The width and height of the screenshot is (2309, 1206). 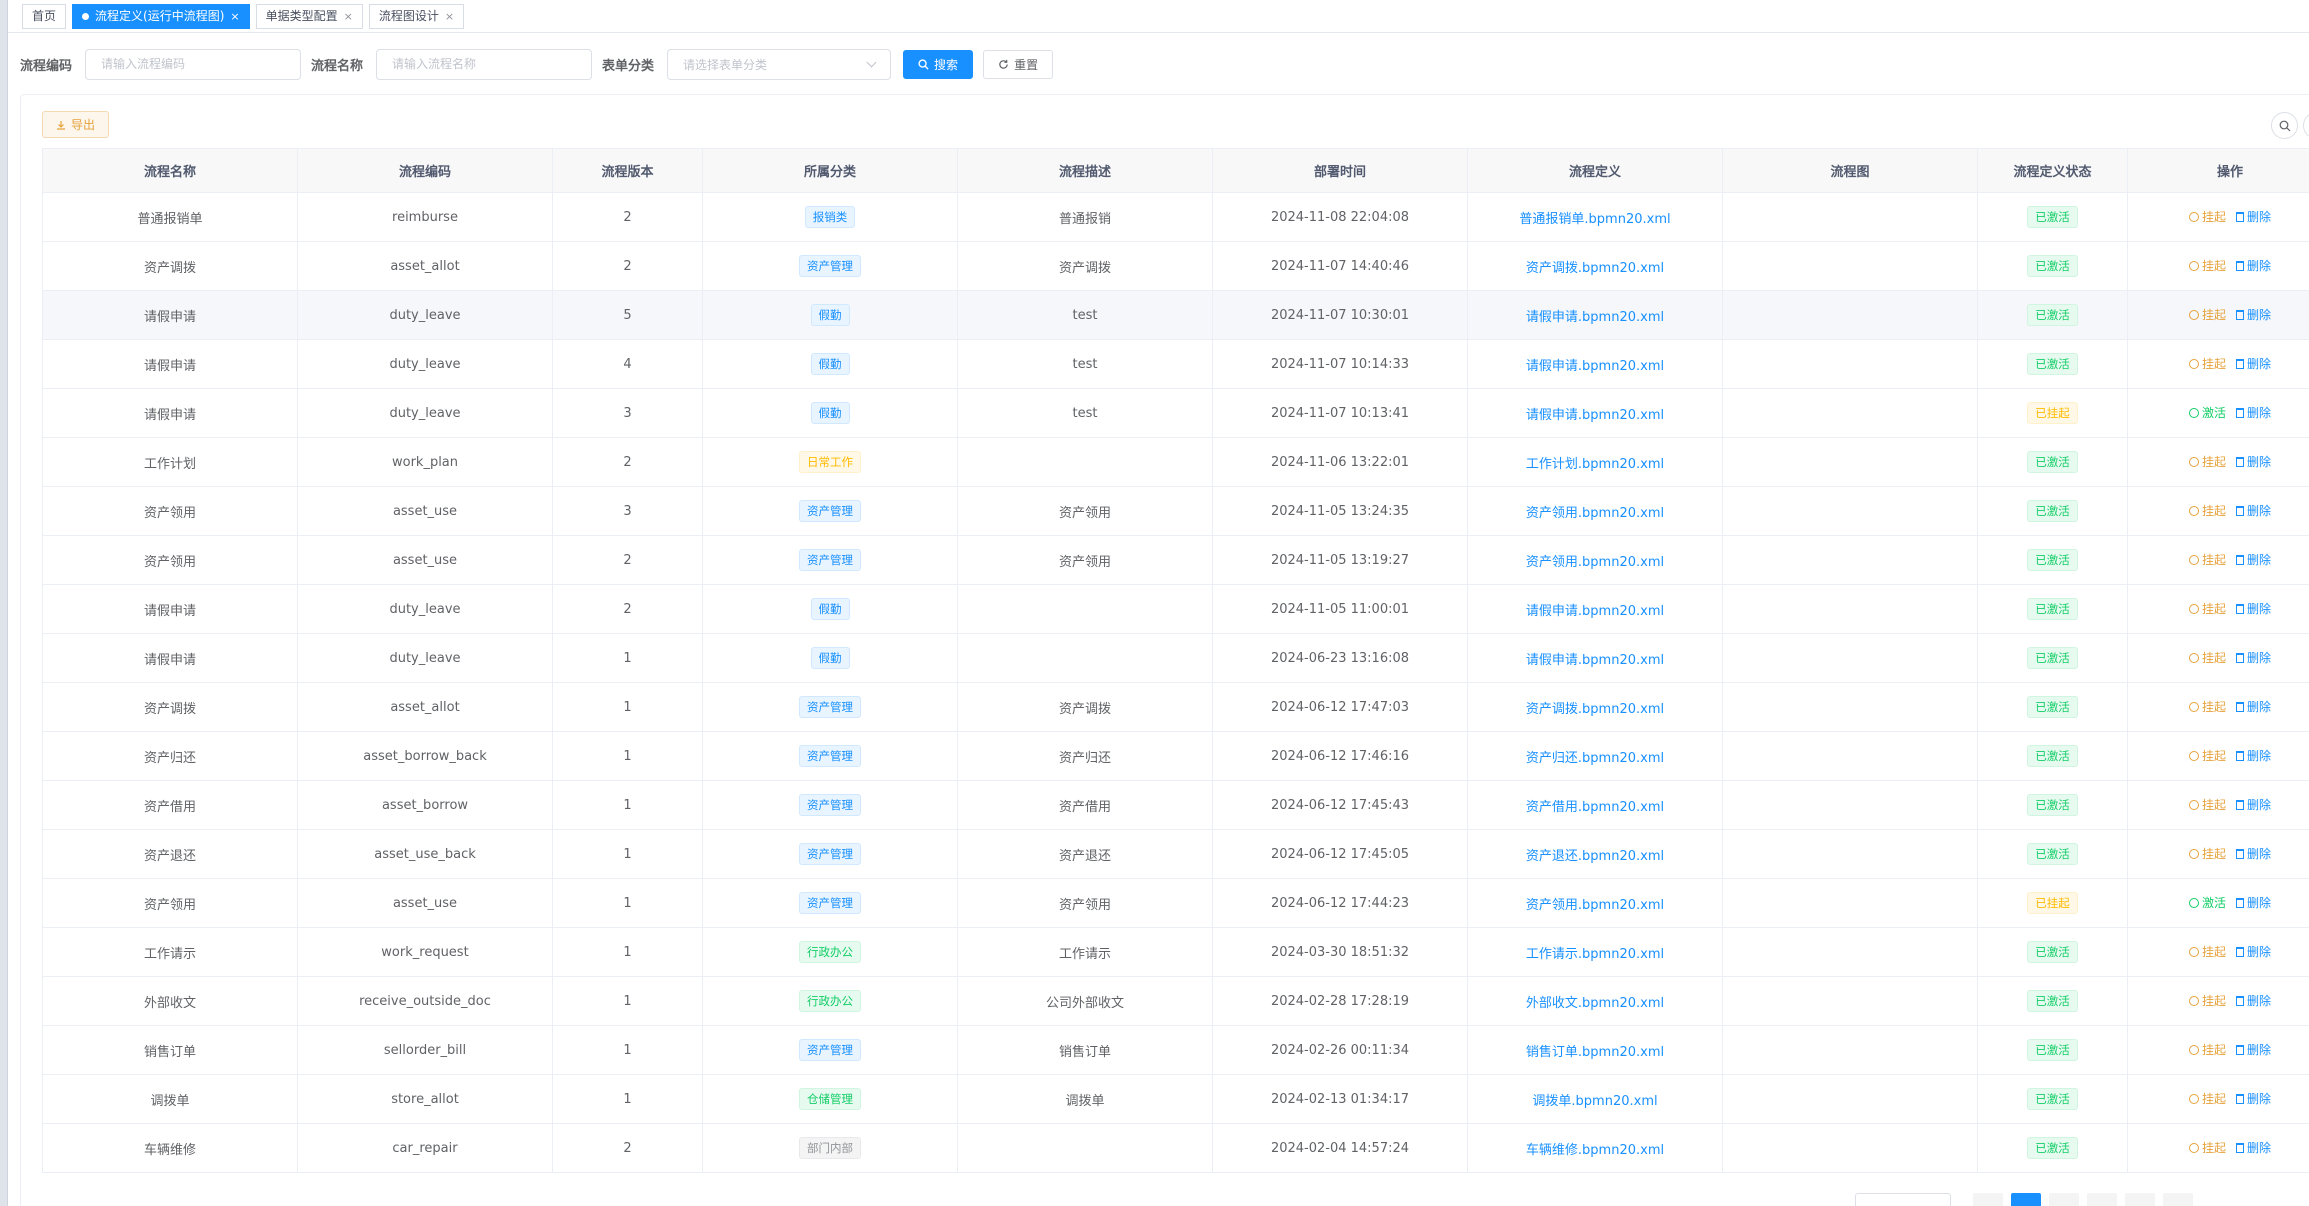 What do you see at coordinates (170, 170) in the screenshot?
I see `col-header: 流程名称` at bounding box center [170, 170].